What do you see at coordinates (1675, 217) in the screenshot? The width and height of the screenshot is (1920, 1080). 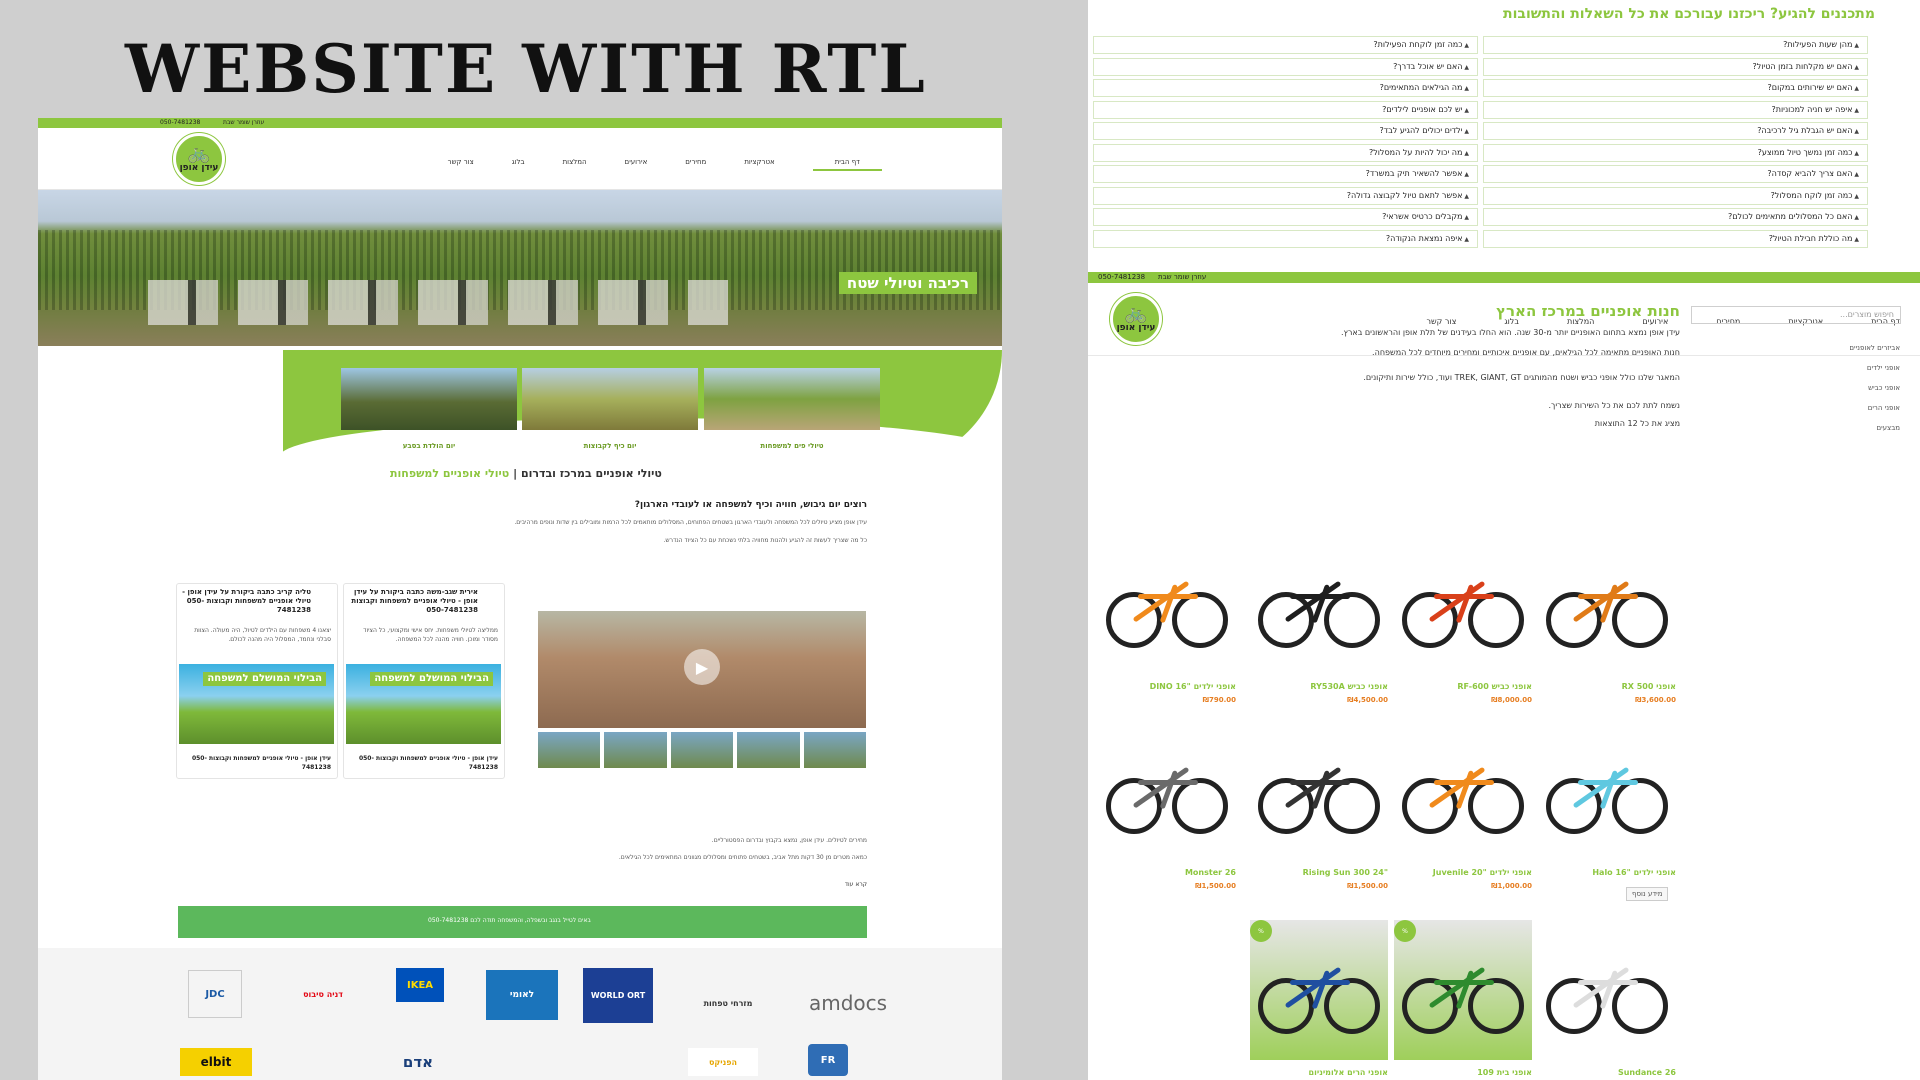 I see `faq-item: האם כל המסלולים מתאימים לכולם?` at bounding box center [1675, 217].